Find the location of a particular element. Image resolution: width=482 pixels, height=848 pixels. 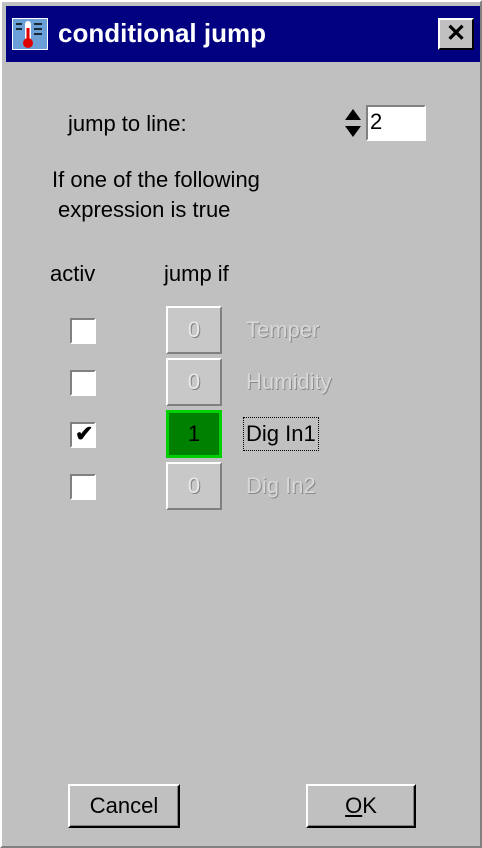

line-spinner is located at coordinates (353, 123).